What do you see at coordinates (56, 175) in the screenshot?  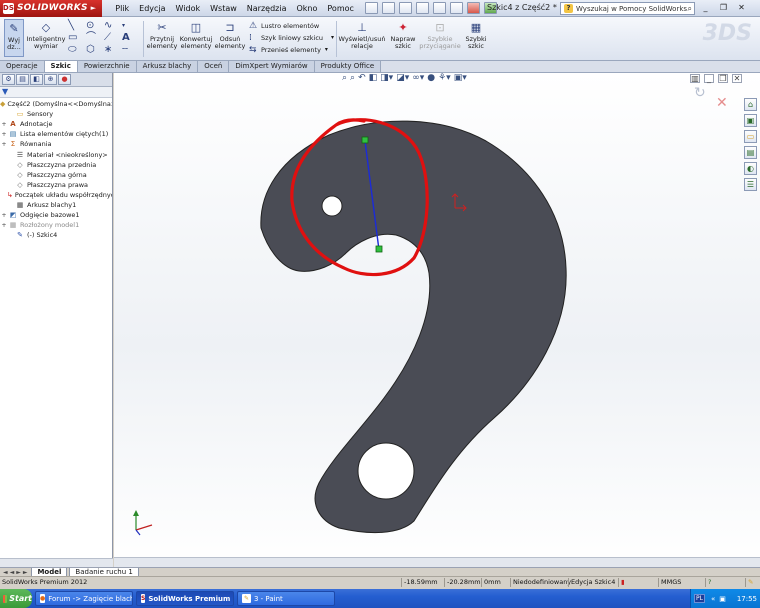 I see `tree-item: ◇ Płaszczyzna górna` at bounding box center [56, 175].